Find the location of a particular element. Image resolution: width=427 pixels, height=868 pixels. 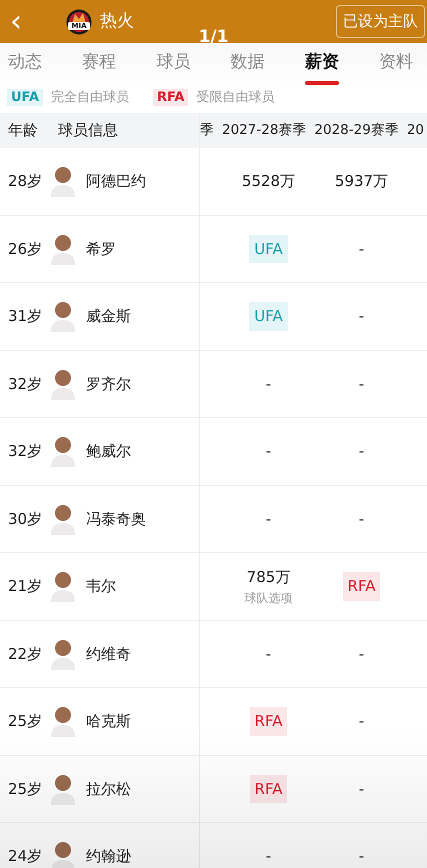

option-note: 球队选项 is located at coordinates (268, 598).